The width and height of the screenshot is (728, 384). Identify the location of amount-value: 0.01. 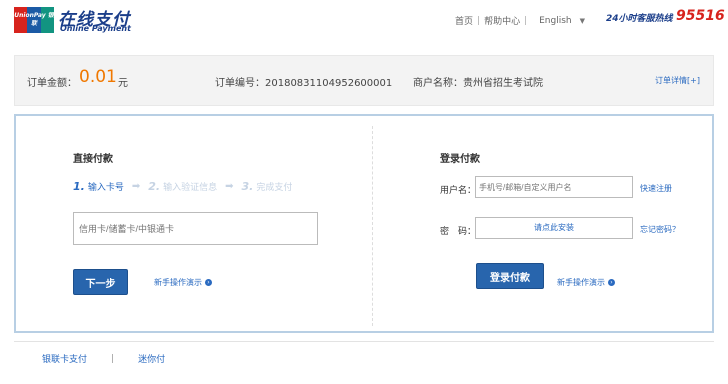
(98, 77).